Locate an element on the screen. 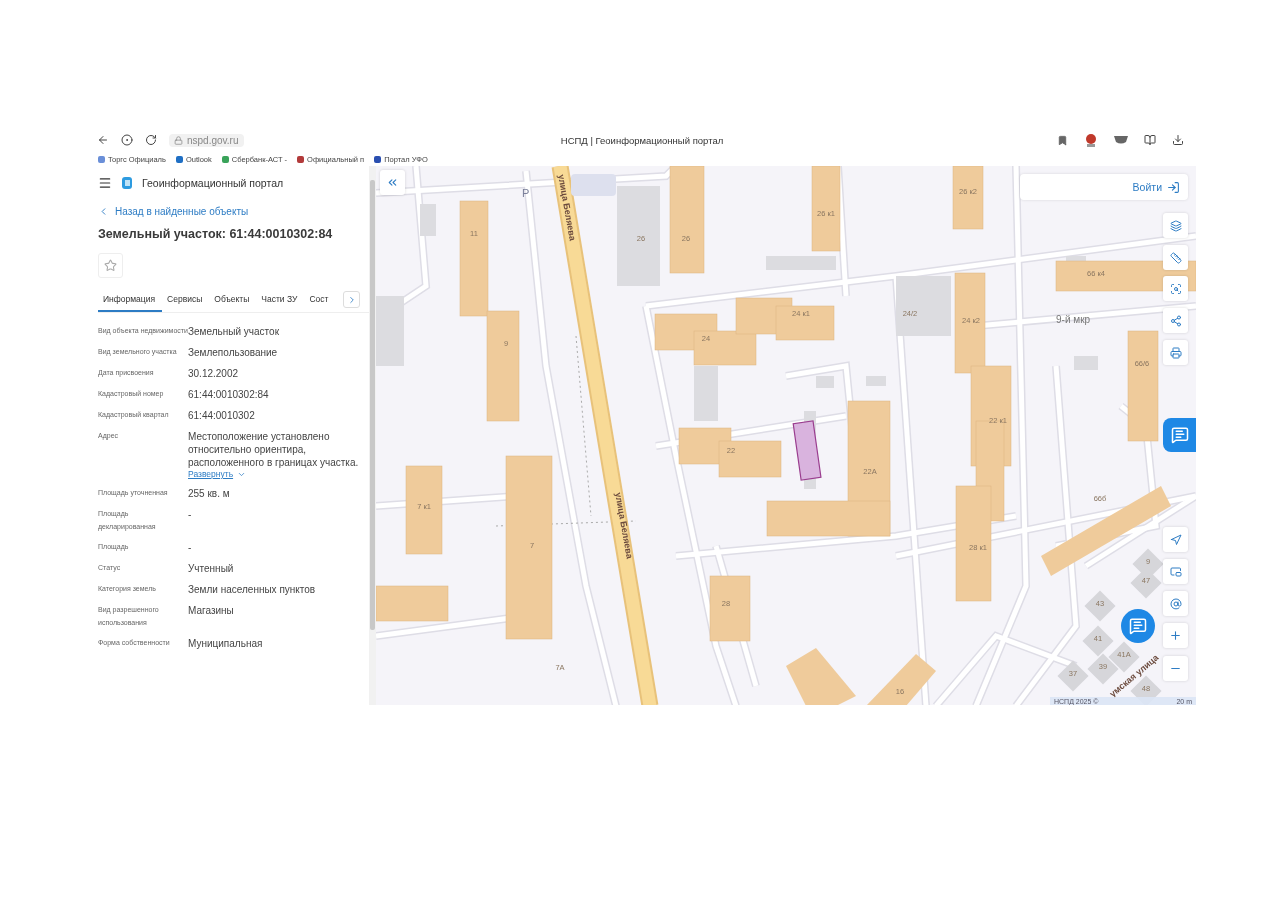  portal-logo-icon is located at coordinates (127, 183).